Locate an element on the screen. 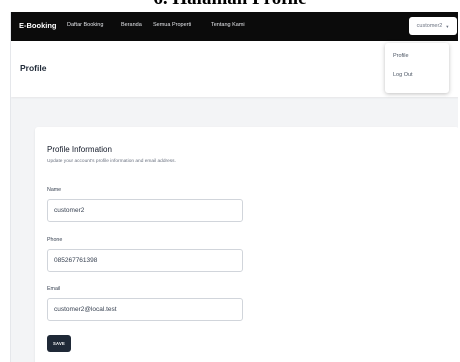 This screenshot has width=460, height=362. name-label: Name is located at coordinates (54, 190).